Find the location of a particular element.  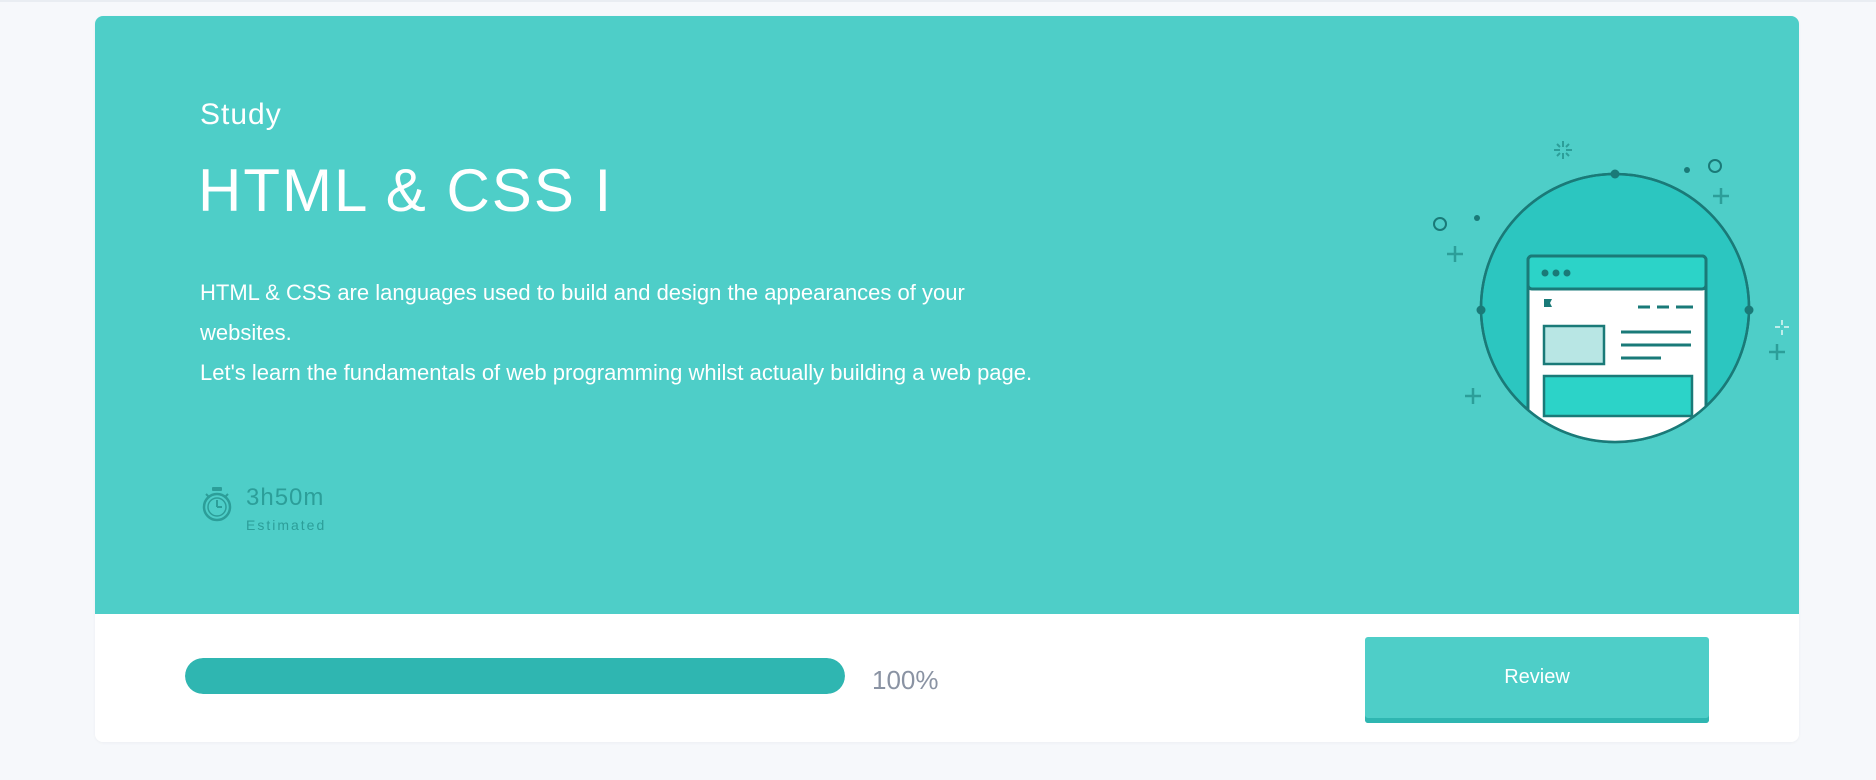

estimated-time: 3h50m Estimated is located at coordinates (263, 508).